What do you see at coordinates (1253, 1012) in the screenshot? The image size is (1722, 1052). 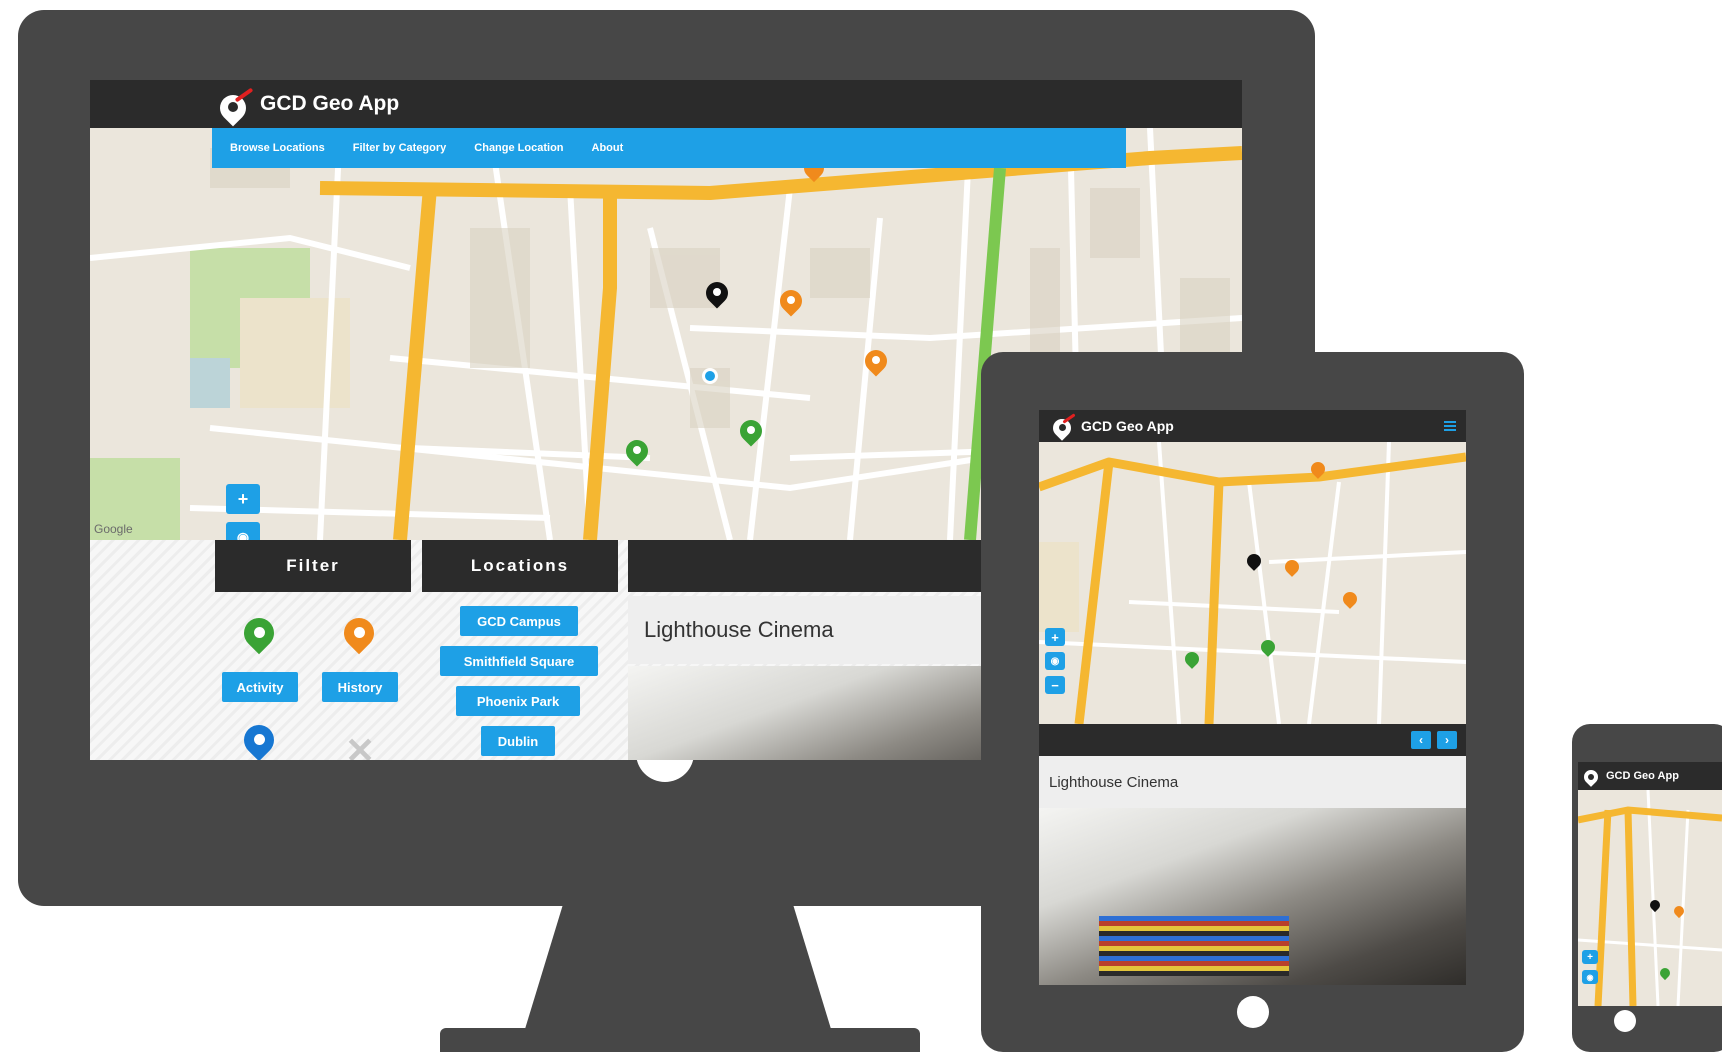 I see `tablet-home-button` at bounding box center [1253, 1012].